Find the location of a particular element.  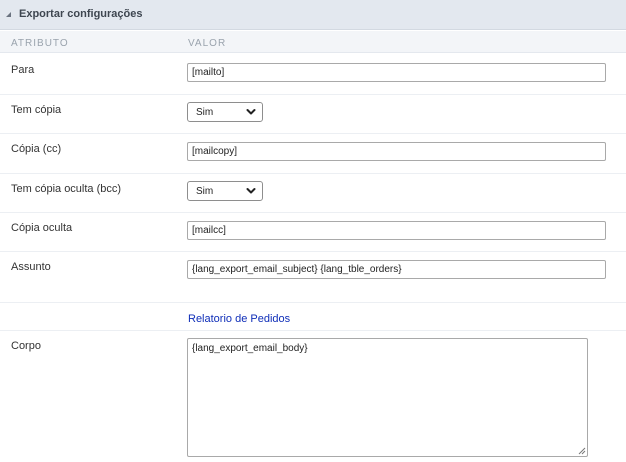

row-tem-copia: Tem cópia Sim is located at coordinates (313, 114).